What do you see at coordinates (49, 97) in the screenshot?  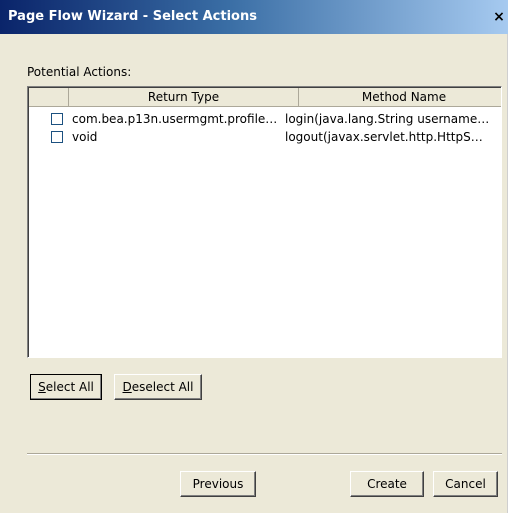 I see `column-header-select` at bounding box center [49, 97].